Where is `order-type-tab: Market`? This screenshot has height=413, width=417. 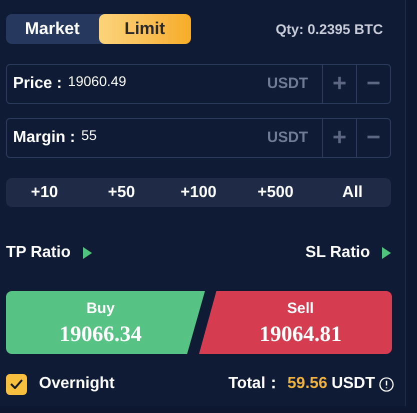 order-type-tab: Market is located at coordinates (52, 29).